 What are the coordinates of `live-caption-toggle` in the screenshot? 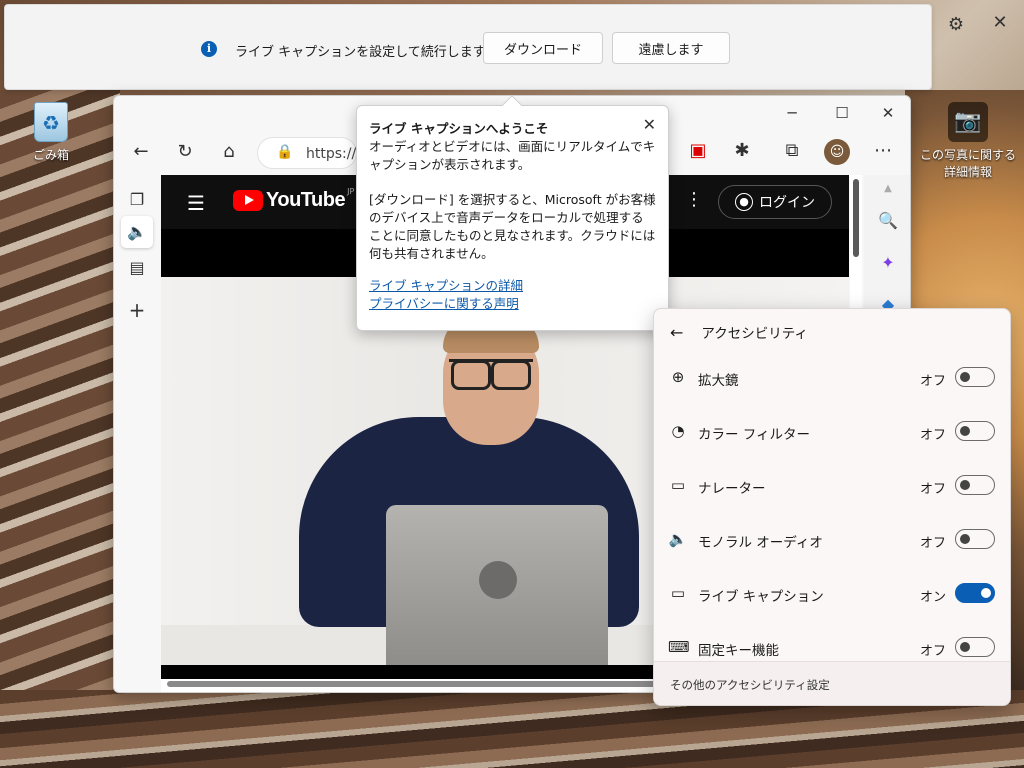 It's located at (975, 593).